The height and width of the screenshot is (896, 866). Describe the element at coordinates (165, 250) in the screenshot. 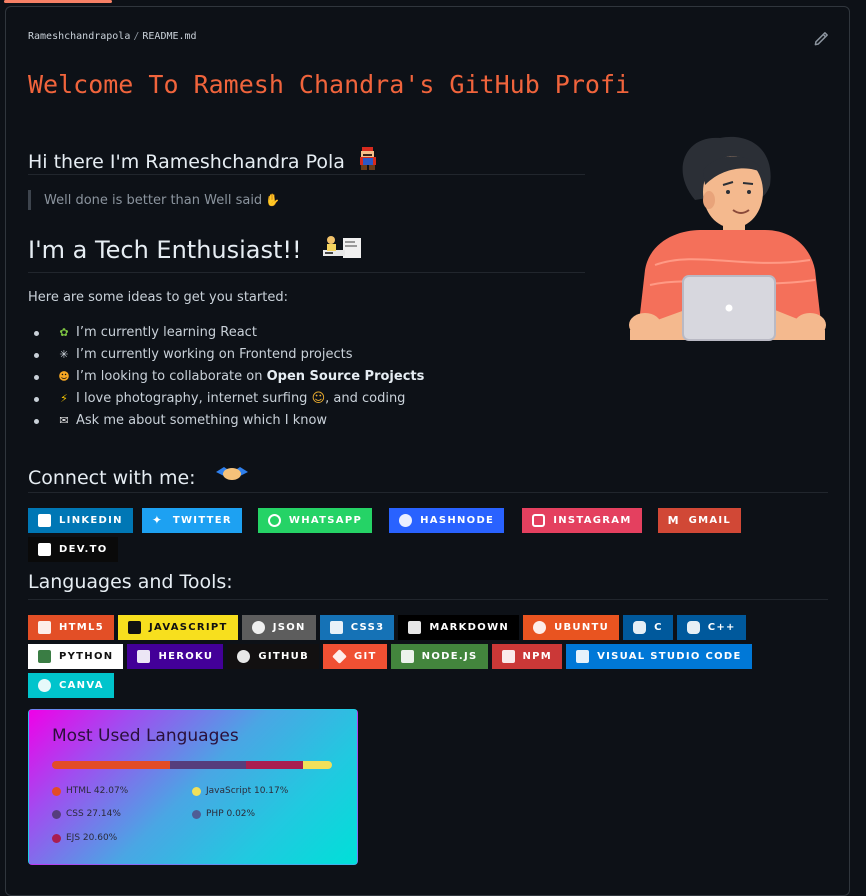

I see `tech-heading-text: I'm a Tech Enthusiast!!` at that location.